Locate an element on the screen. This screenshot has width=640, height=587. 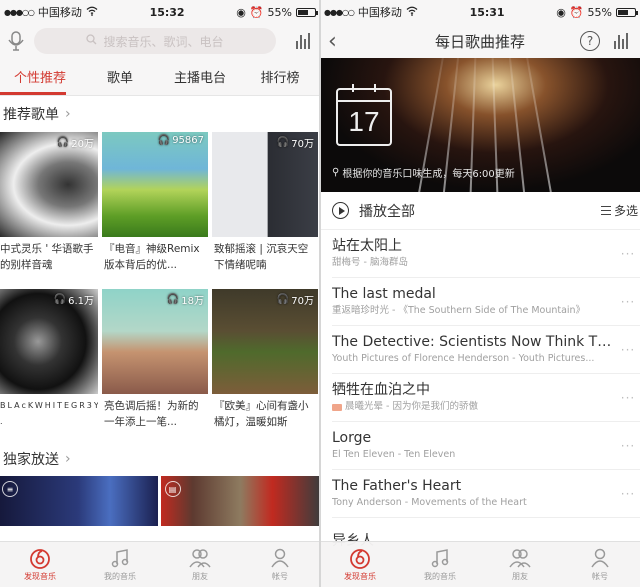
song-row: 牺牲在血泊之中 晨曦光晕 - 因为你是我们的骄傲 ··· is located at coordinates (486, 398).